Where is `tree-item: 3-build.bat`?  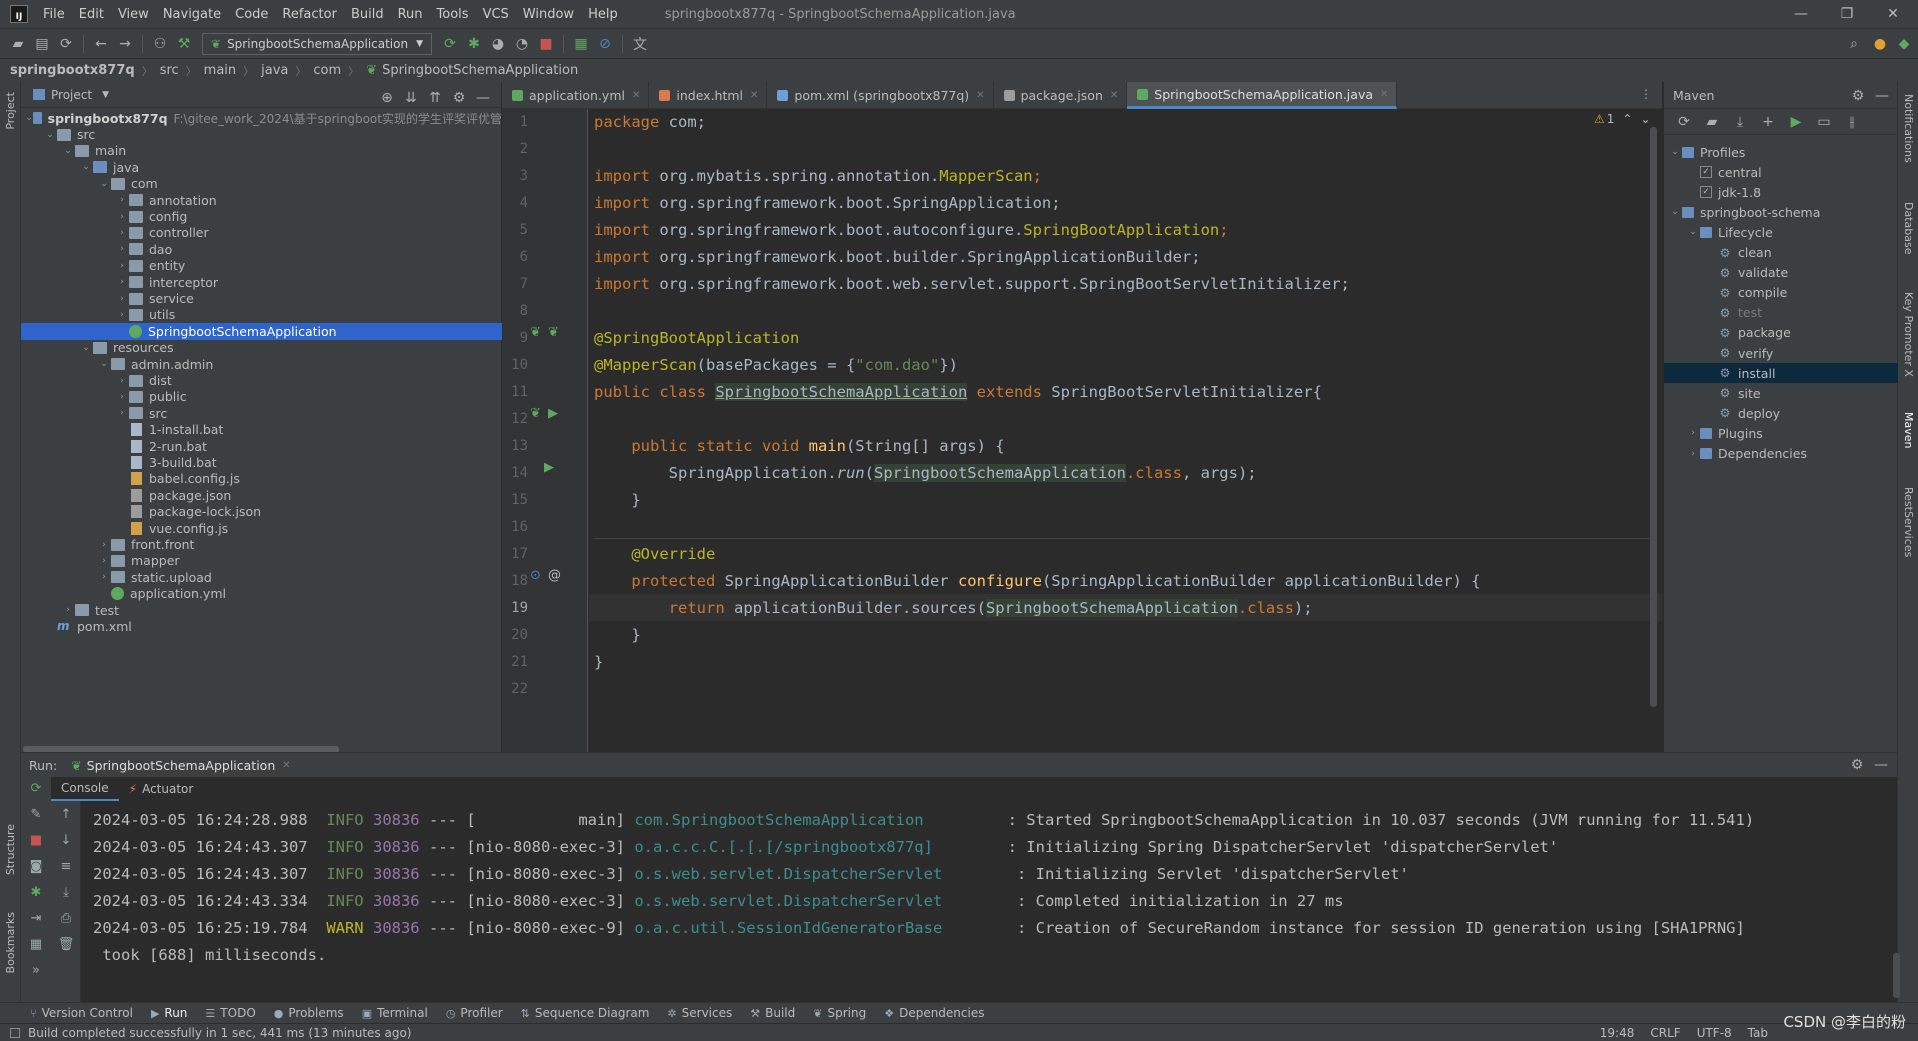 tree-item: 3-build.bat is located at coordinates (261, 462).